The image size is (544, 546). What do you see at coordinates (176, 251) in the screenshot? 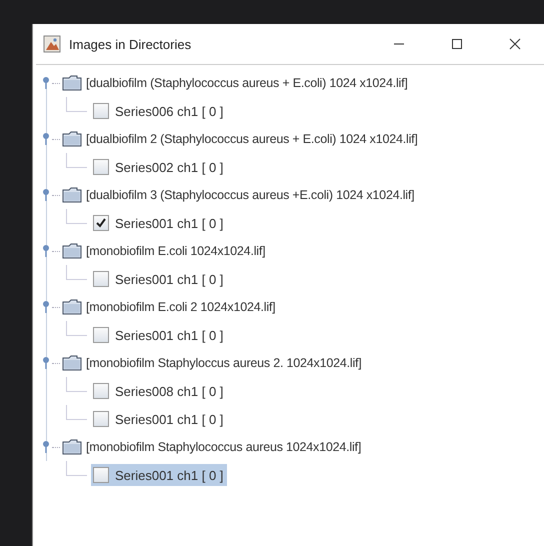
I see `tree-node: [monobiofilm E.coli 1024x1024.lif]` at bounding box center [176, 251].